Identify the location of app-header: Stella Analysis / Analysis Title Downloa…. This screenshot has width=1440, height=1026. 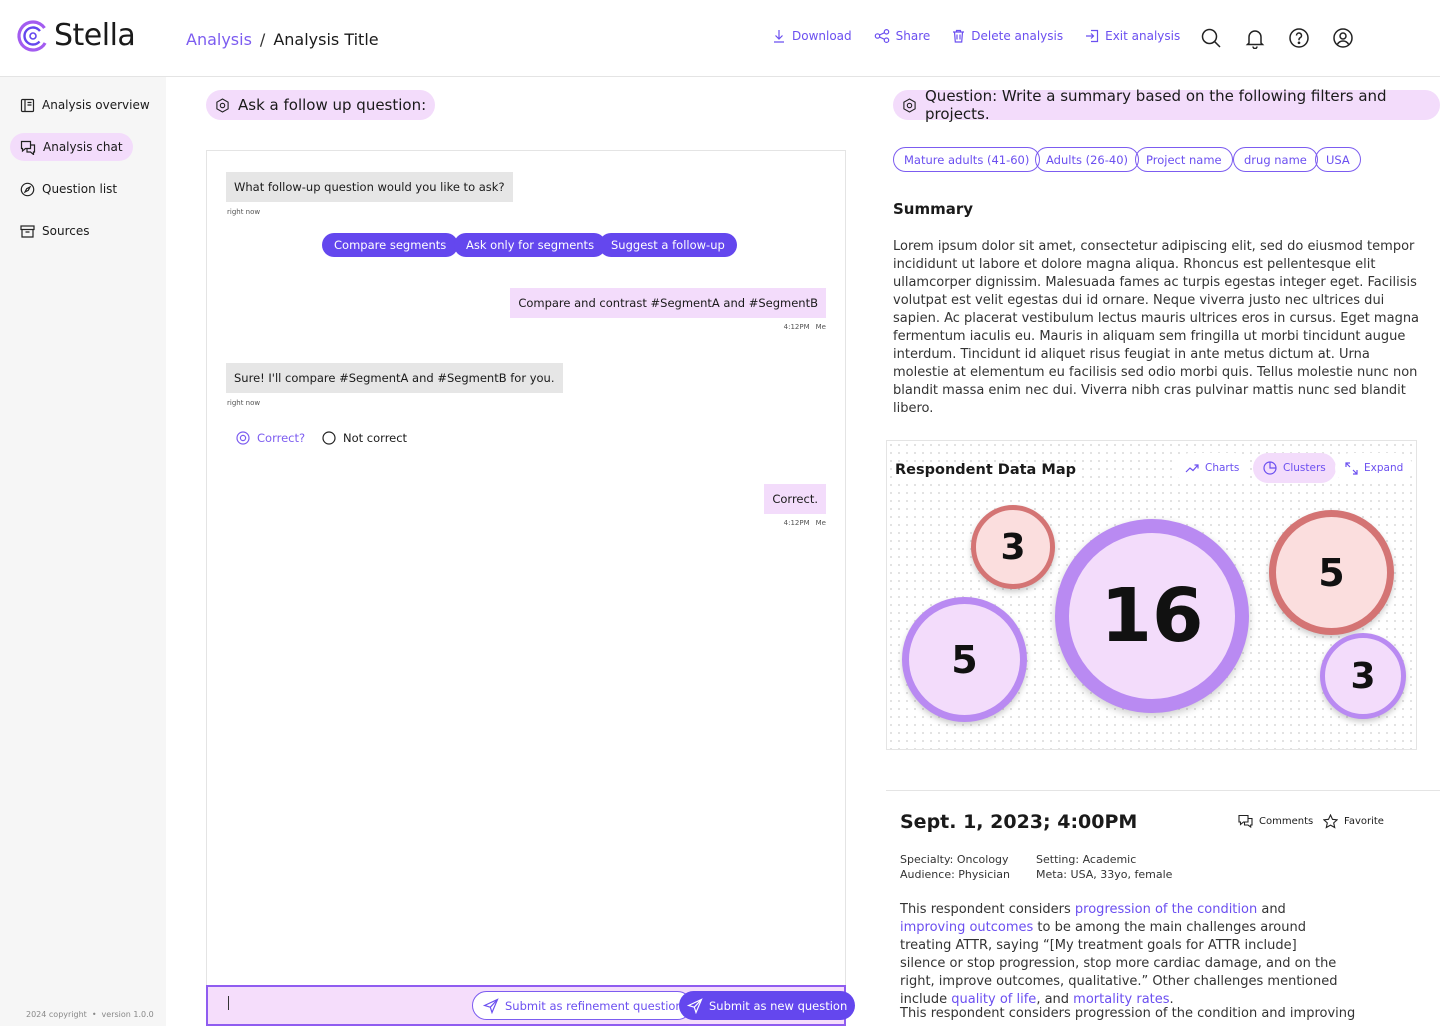
(720, 38).